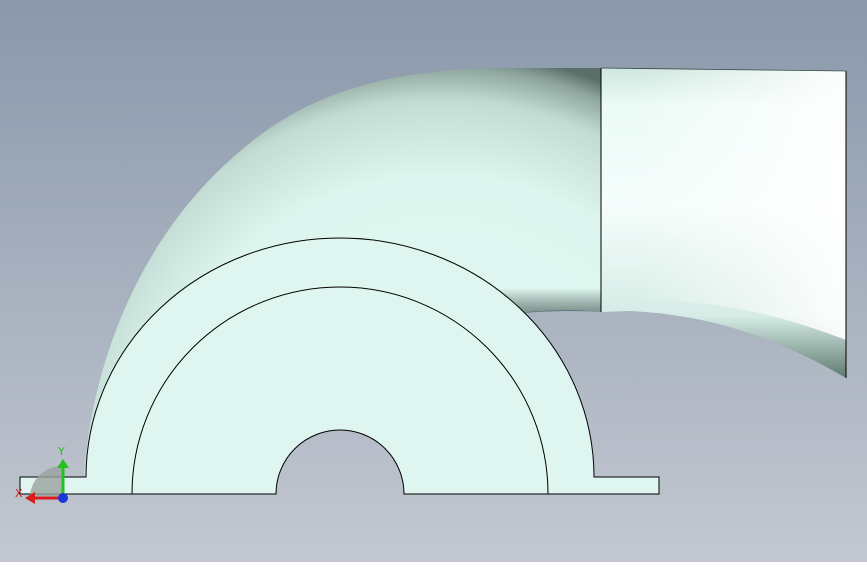  What do you see at coordinates (743, 205) in the screenshot?
I see `outlet-pipe-highlight` at bounding box center [743, 205].